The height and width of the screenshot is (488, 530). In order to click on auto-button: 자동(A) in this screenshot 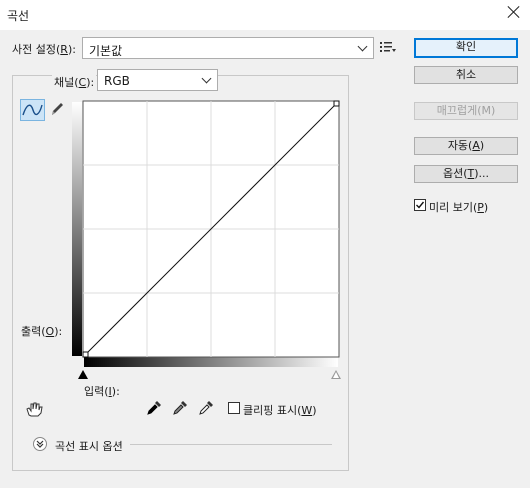, I will do `click(466, 146)`.